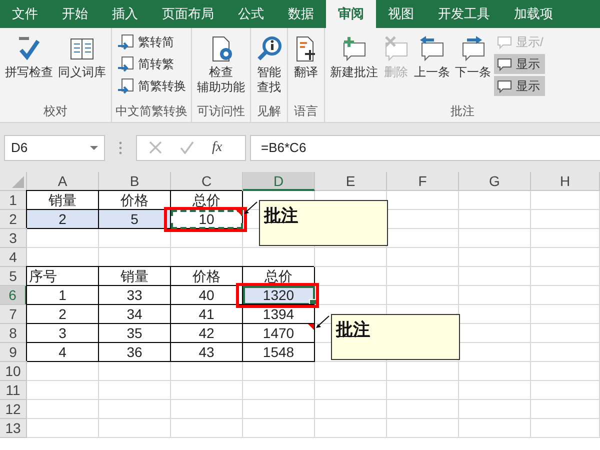 This screenshot has height=450, width=600. Describe the element at coordinates (13, 314) in the screenshot. I see `row-header: 7` at that location.